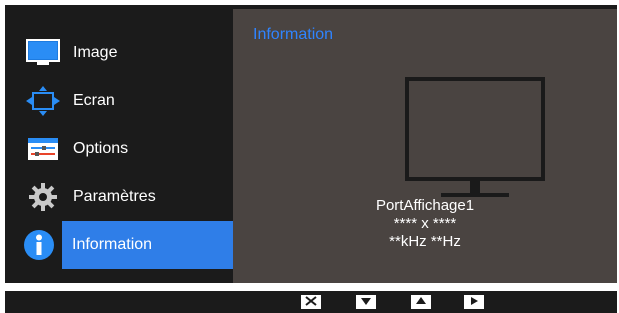 The height and width of the screenshot is (313, 619). What do you see at coordinates (101, 148) in the screenshot?
I see `sidebar-item-label: Options` at bounding box center [101, 148].